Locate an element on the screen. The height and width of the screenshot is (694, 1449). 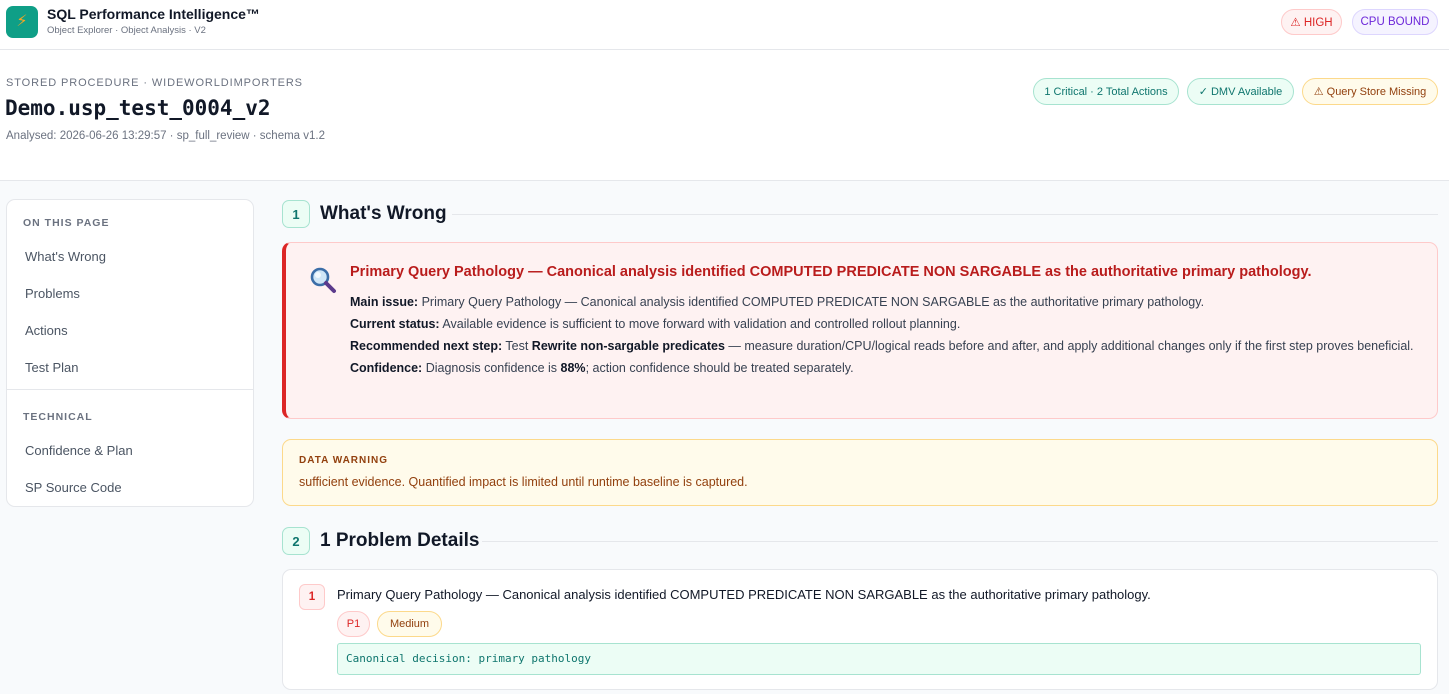
main-issue-label: Main issue: is located at coordinates (384, 302).